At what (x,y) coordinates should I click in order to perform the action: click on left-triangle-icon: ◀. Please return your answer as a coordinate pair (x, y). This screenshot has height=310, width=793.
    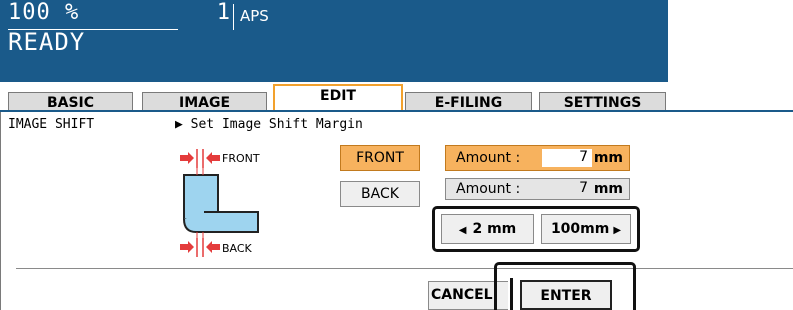
    Looking at the image, I should click on (462, 230).